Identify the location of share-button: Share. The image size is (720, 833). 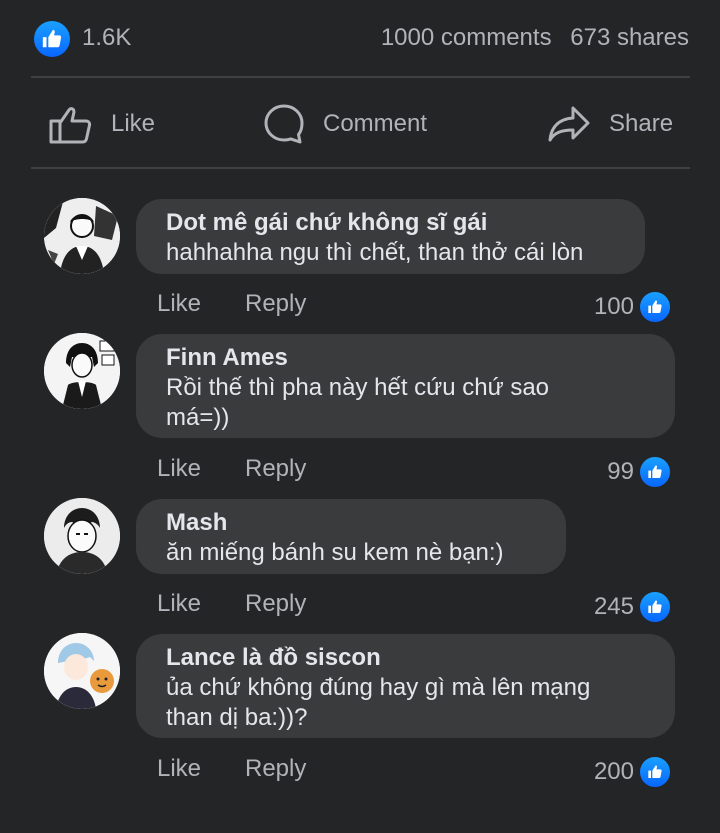
(610, 124).